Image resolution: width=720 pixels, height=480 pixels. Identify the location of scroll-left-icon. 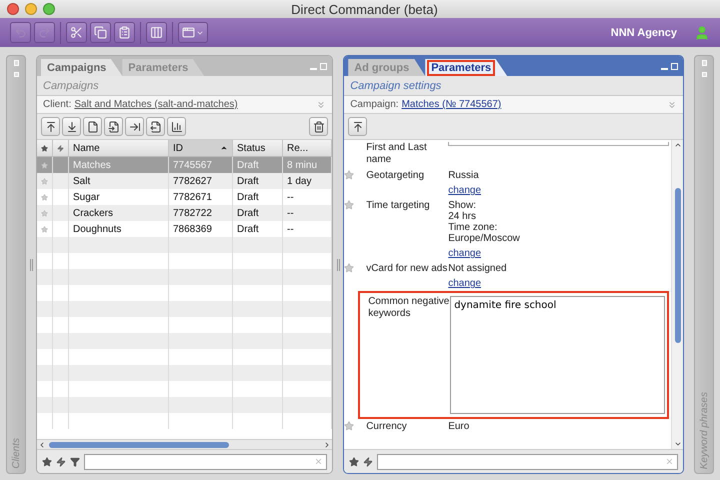
(42, 444).